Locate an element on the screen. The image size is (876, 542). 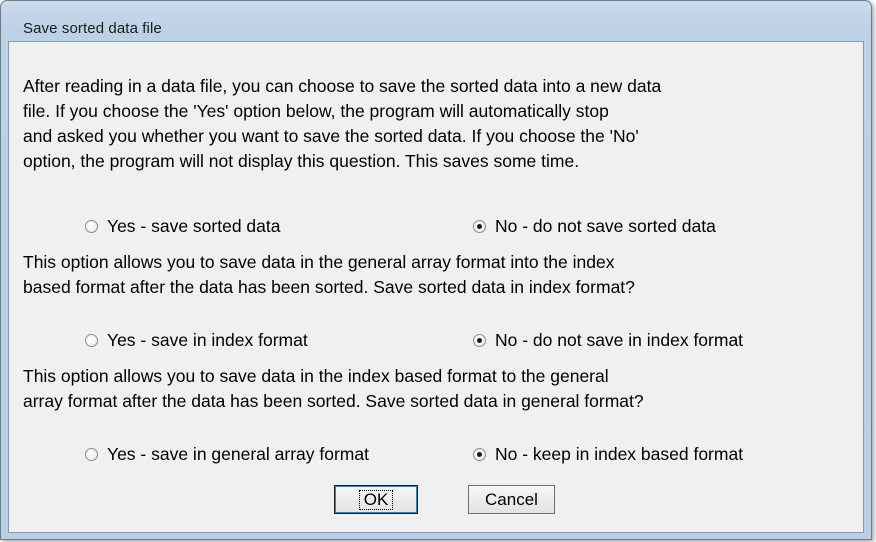
index-format-no-option: No - do not save in index format is located at coordinates (608, 340).